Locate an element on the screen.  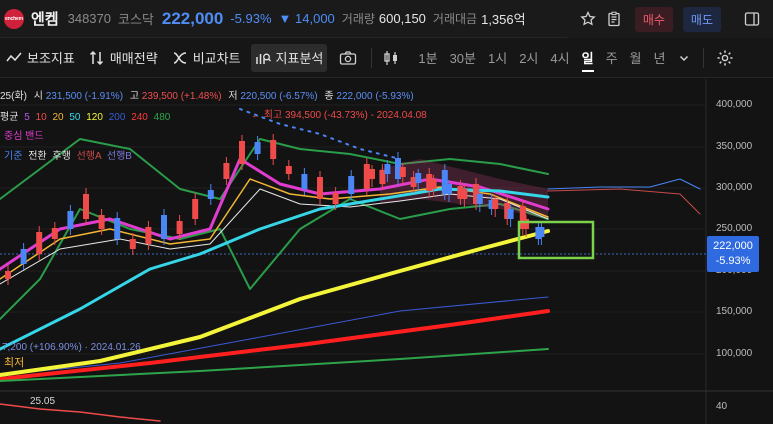
chevron-down-icon is located at coordinates (684, 58).